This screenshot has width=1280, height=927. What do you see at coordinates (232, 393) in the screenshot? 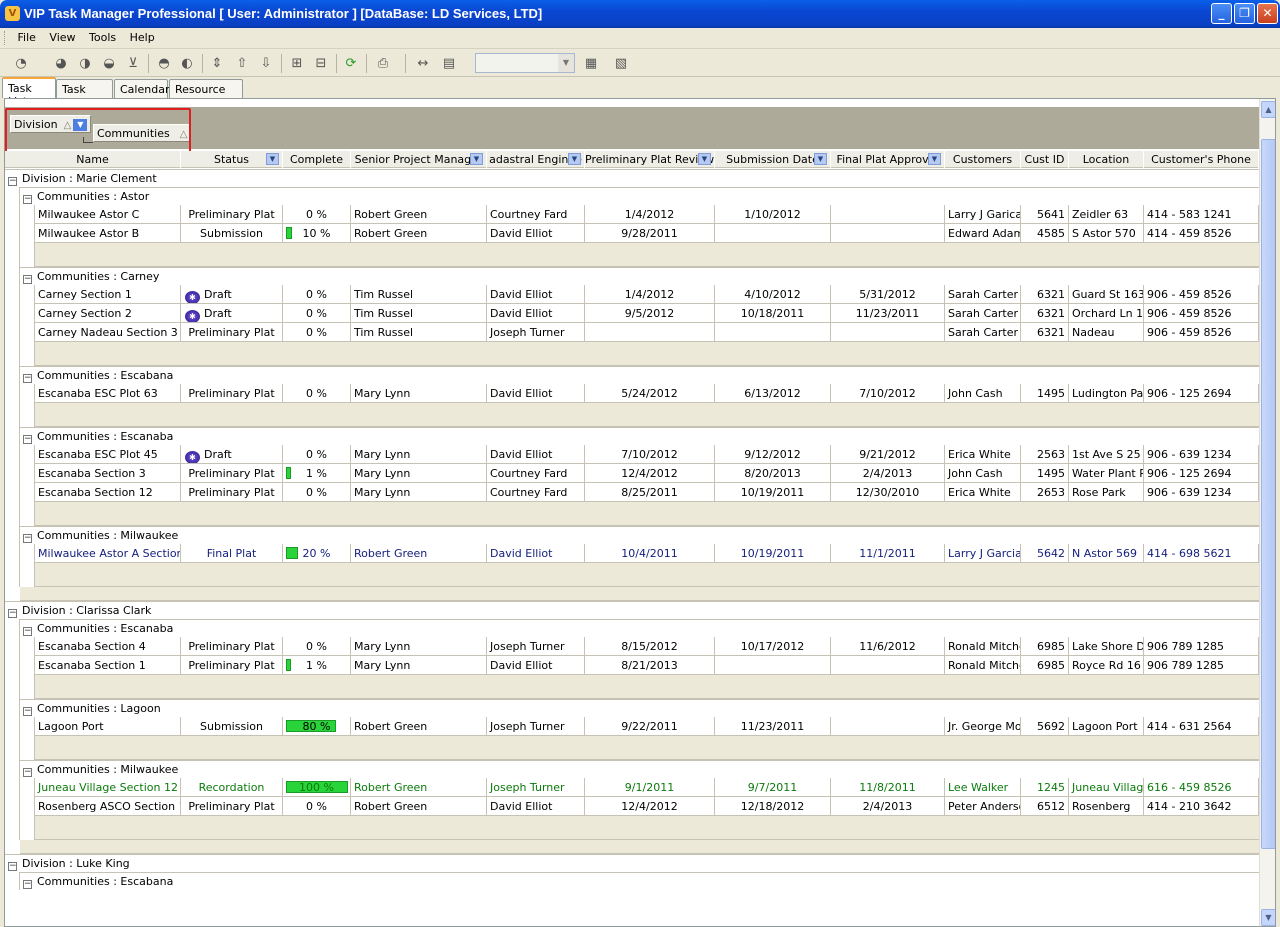
I see `cell-status: Preliminary Plat` at bounding box center [232, 393].